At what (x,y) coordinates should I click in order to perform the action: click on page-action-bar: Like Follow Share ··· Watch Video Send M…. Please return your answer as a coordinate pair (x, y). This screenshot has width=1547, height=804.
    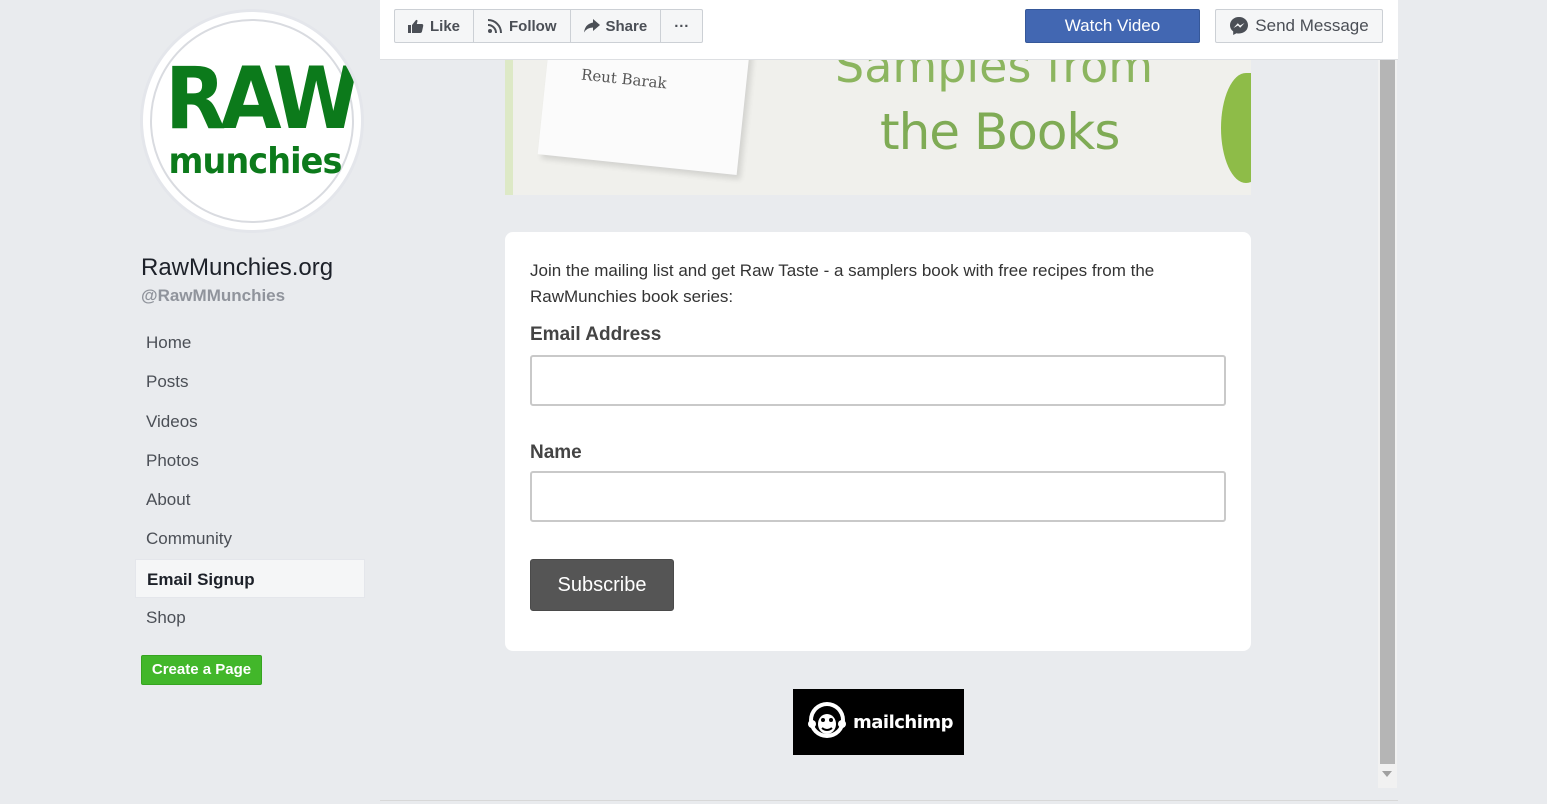
    Looking at the image, I should click on (889, 30).